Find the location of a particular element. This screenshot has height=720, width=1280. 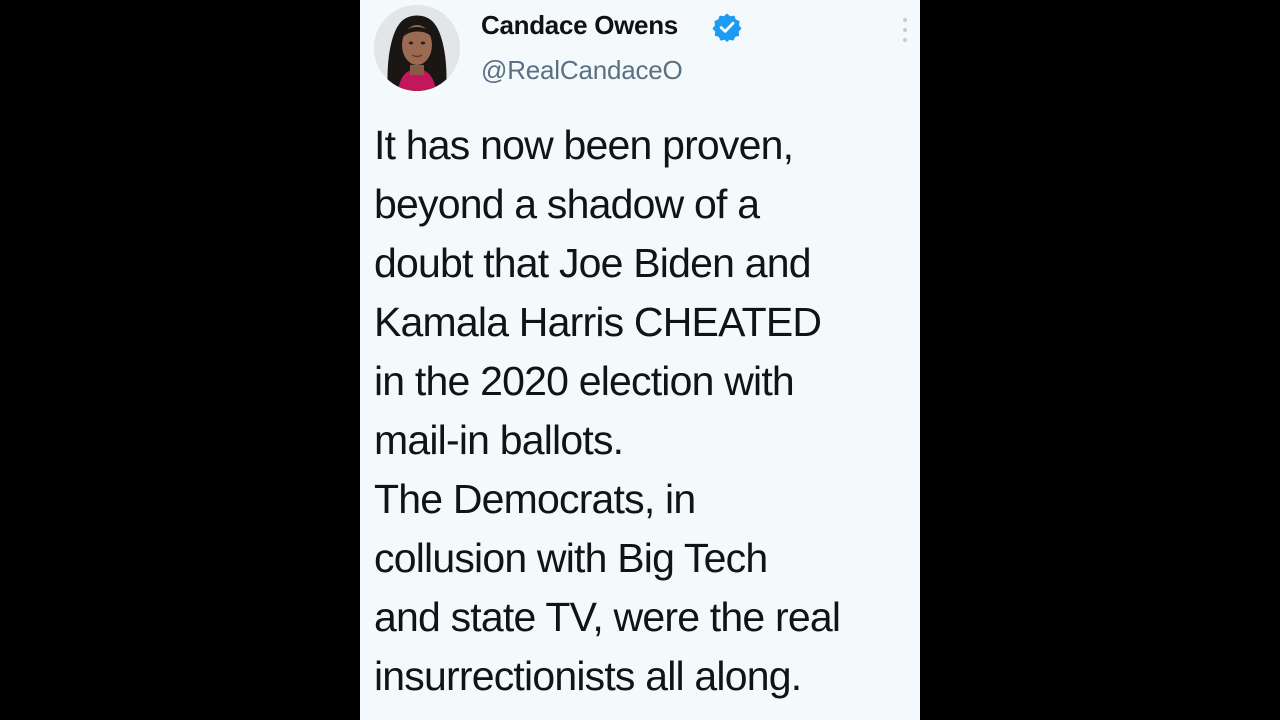

tweet-text-line: The Democrats, in is located at coordinates (535, 499).